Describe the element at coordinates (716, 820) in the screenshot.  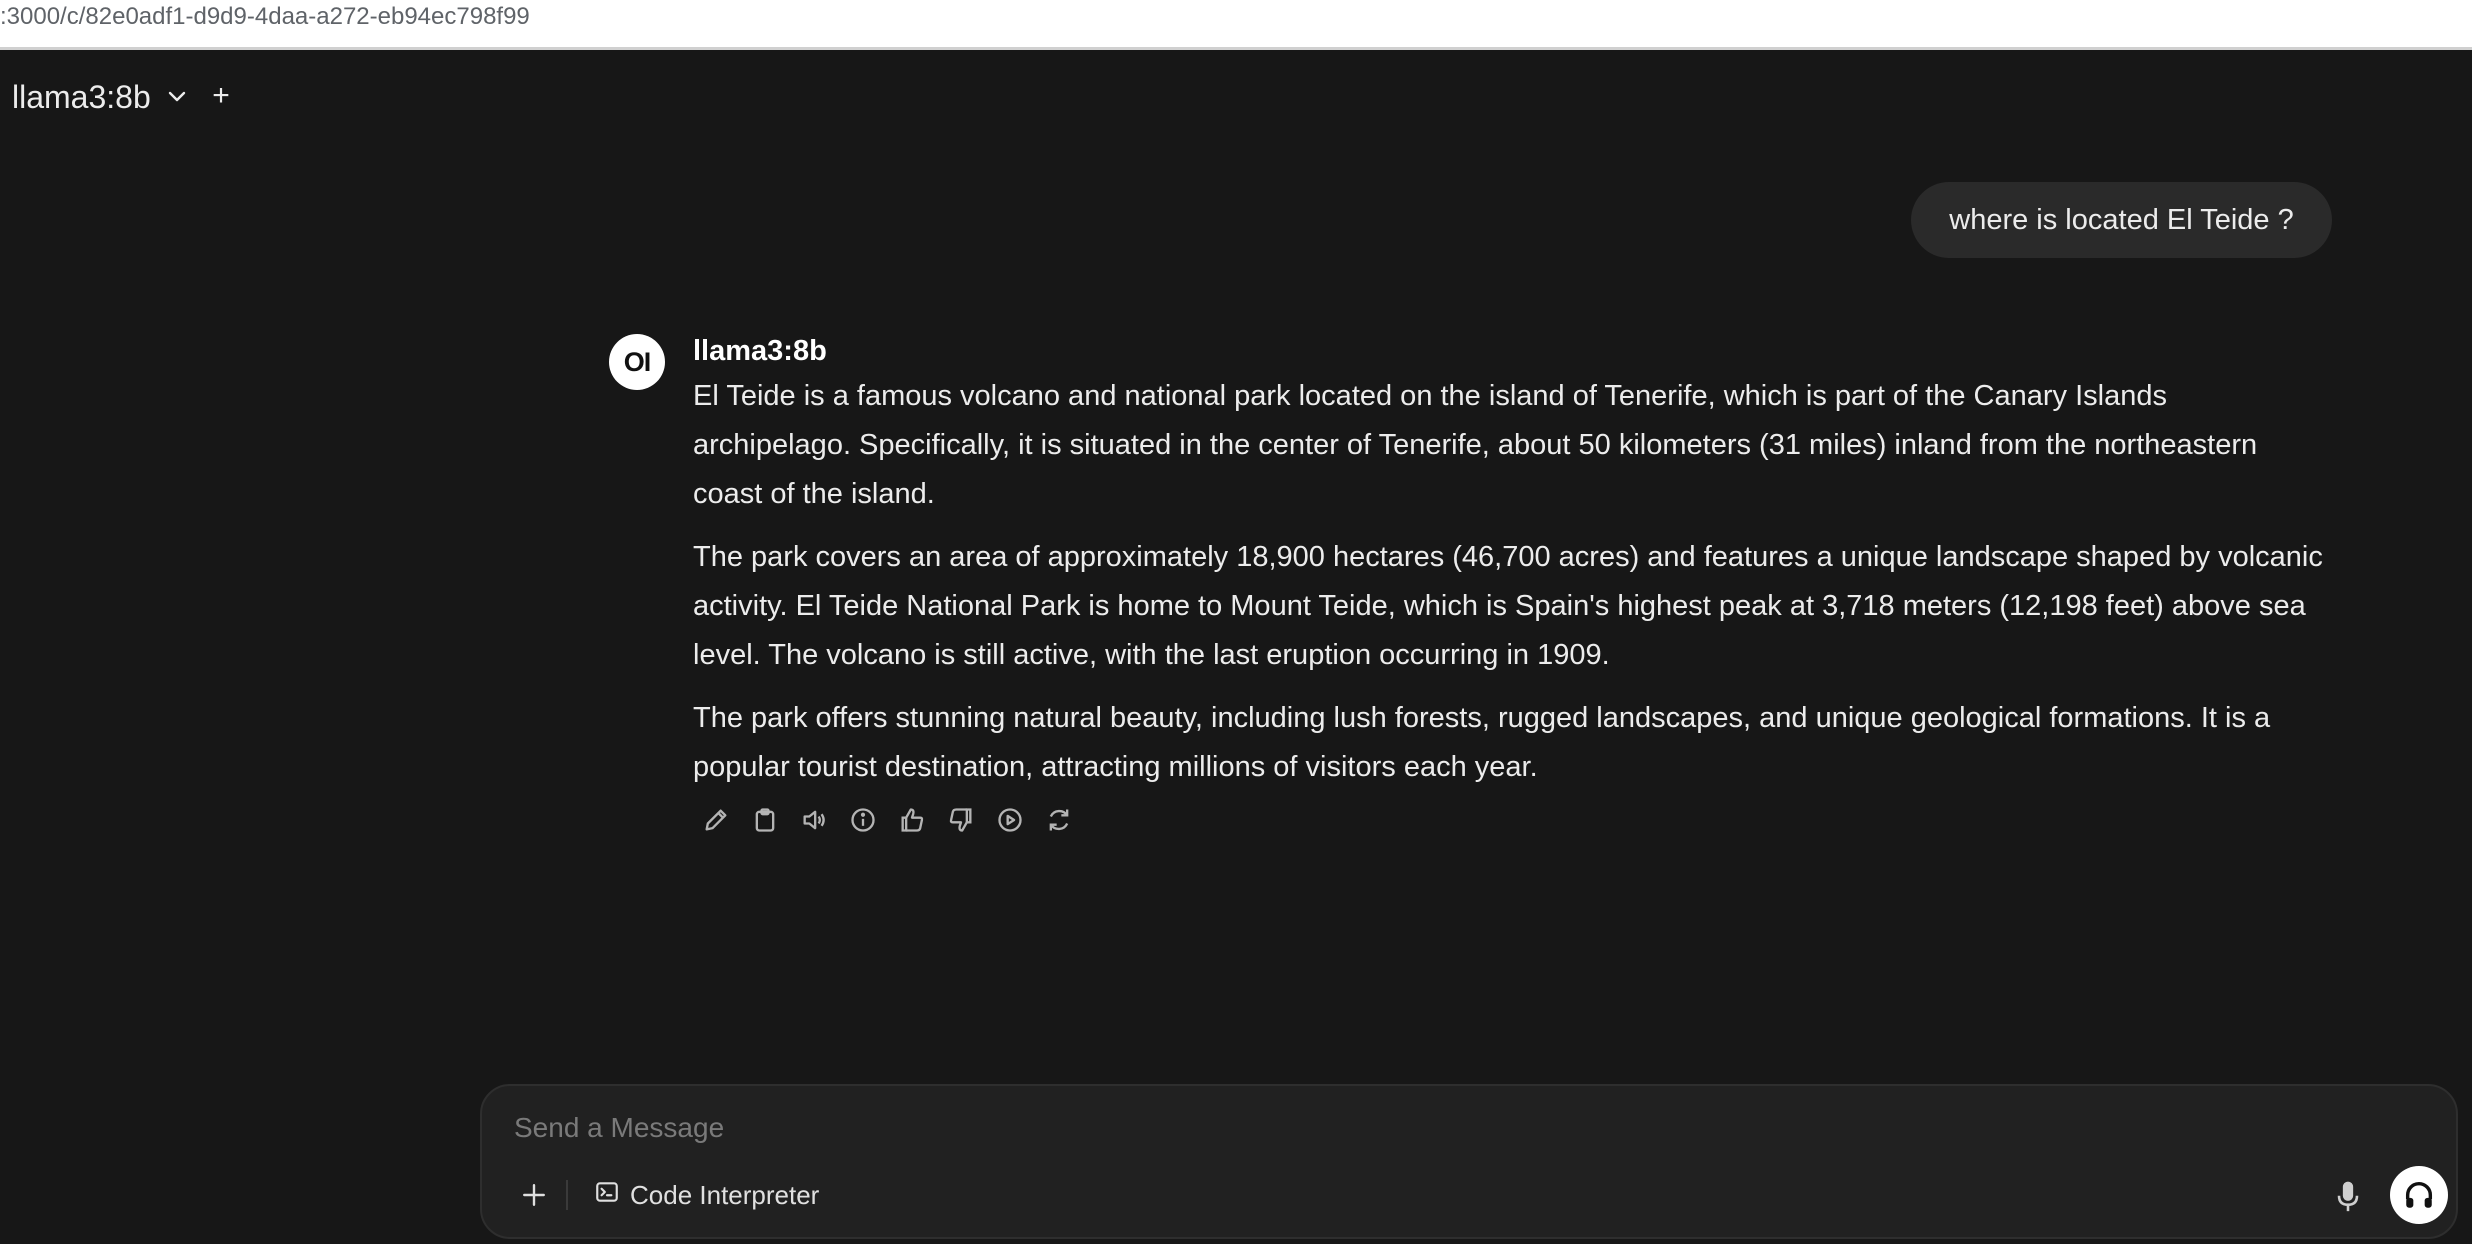
I see `edit-icon` at that location.